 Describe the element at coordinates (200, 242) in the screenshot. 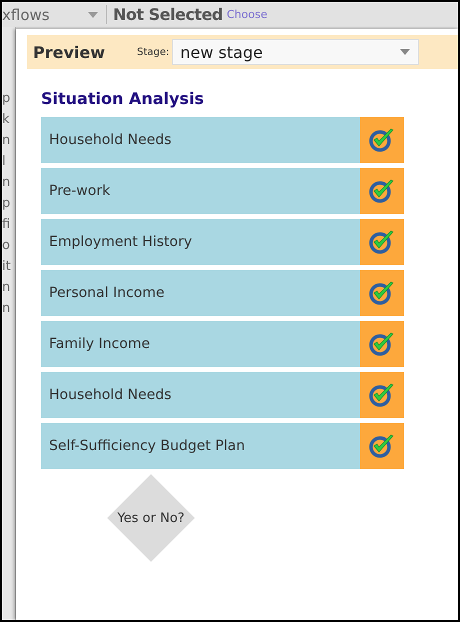

I see `step-item: Employment History` at that location.